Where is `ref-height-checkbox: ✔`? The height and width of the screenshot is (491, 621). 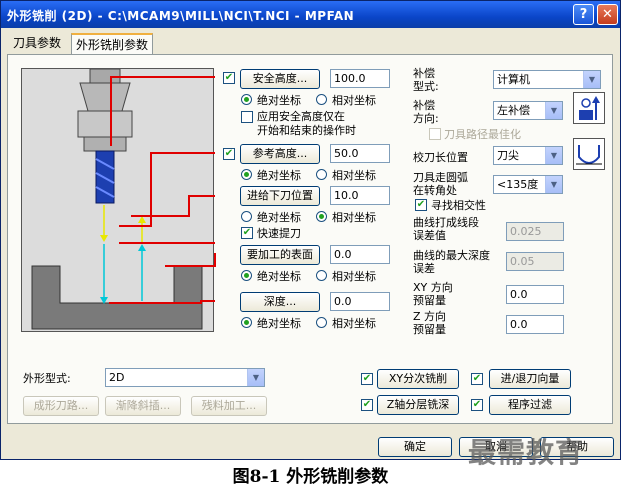 ref-height-checkbox: ✔ is located at coordinates (229, 154).